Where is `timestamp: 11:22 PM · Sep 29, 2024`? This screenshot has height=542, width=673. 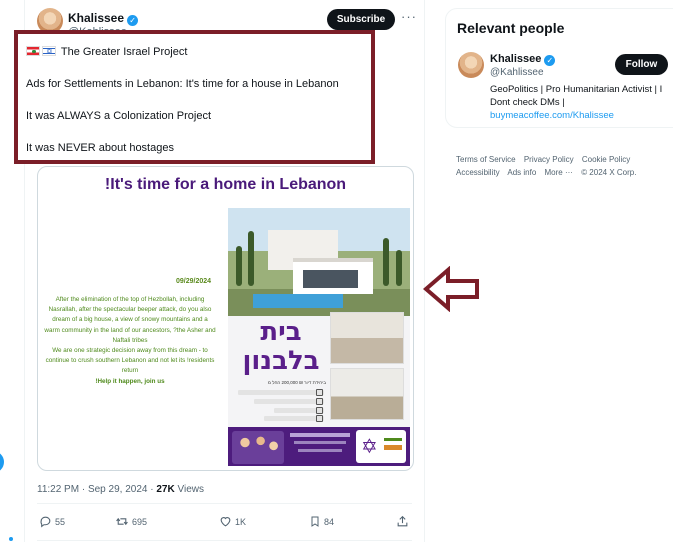 timestamp: 11:22 PM · Sep 29, 2024 is located at coordinates (92, 489).